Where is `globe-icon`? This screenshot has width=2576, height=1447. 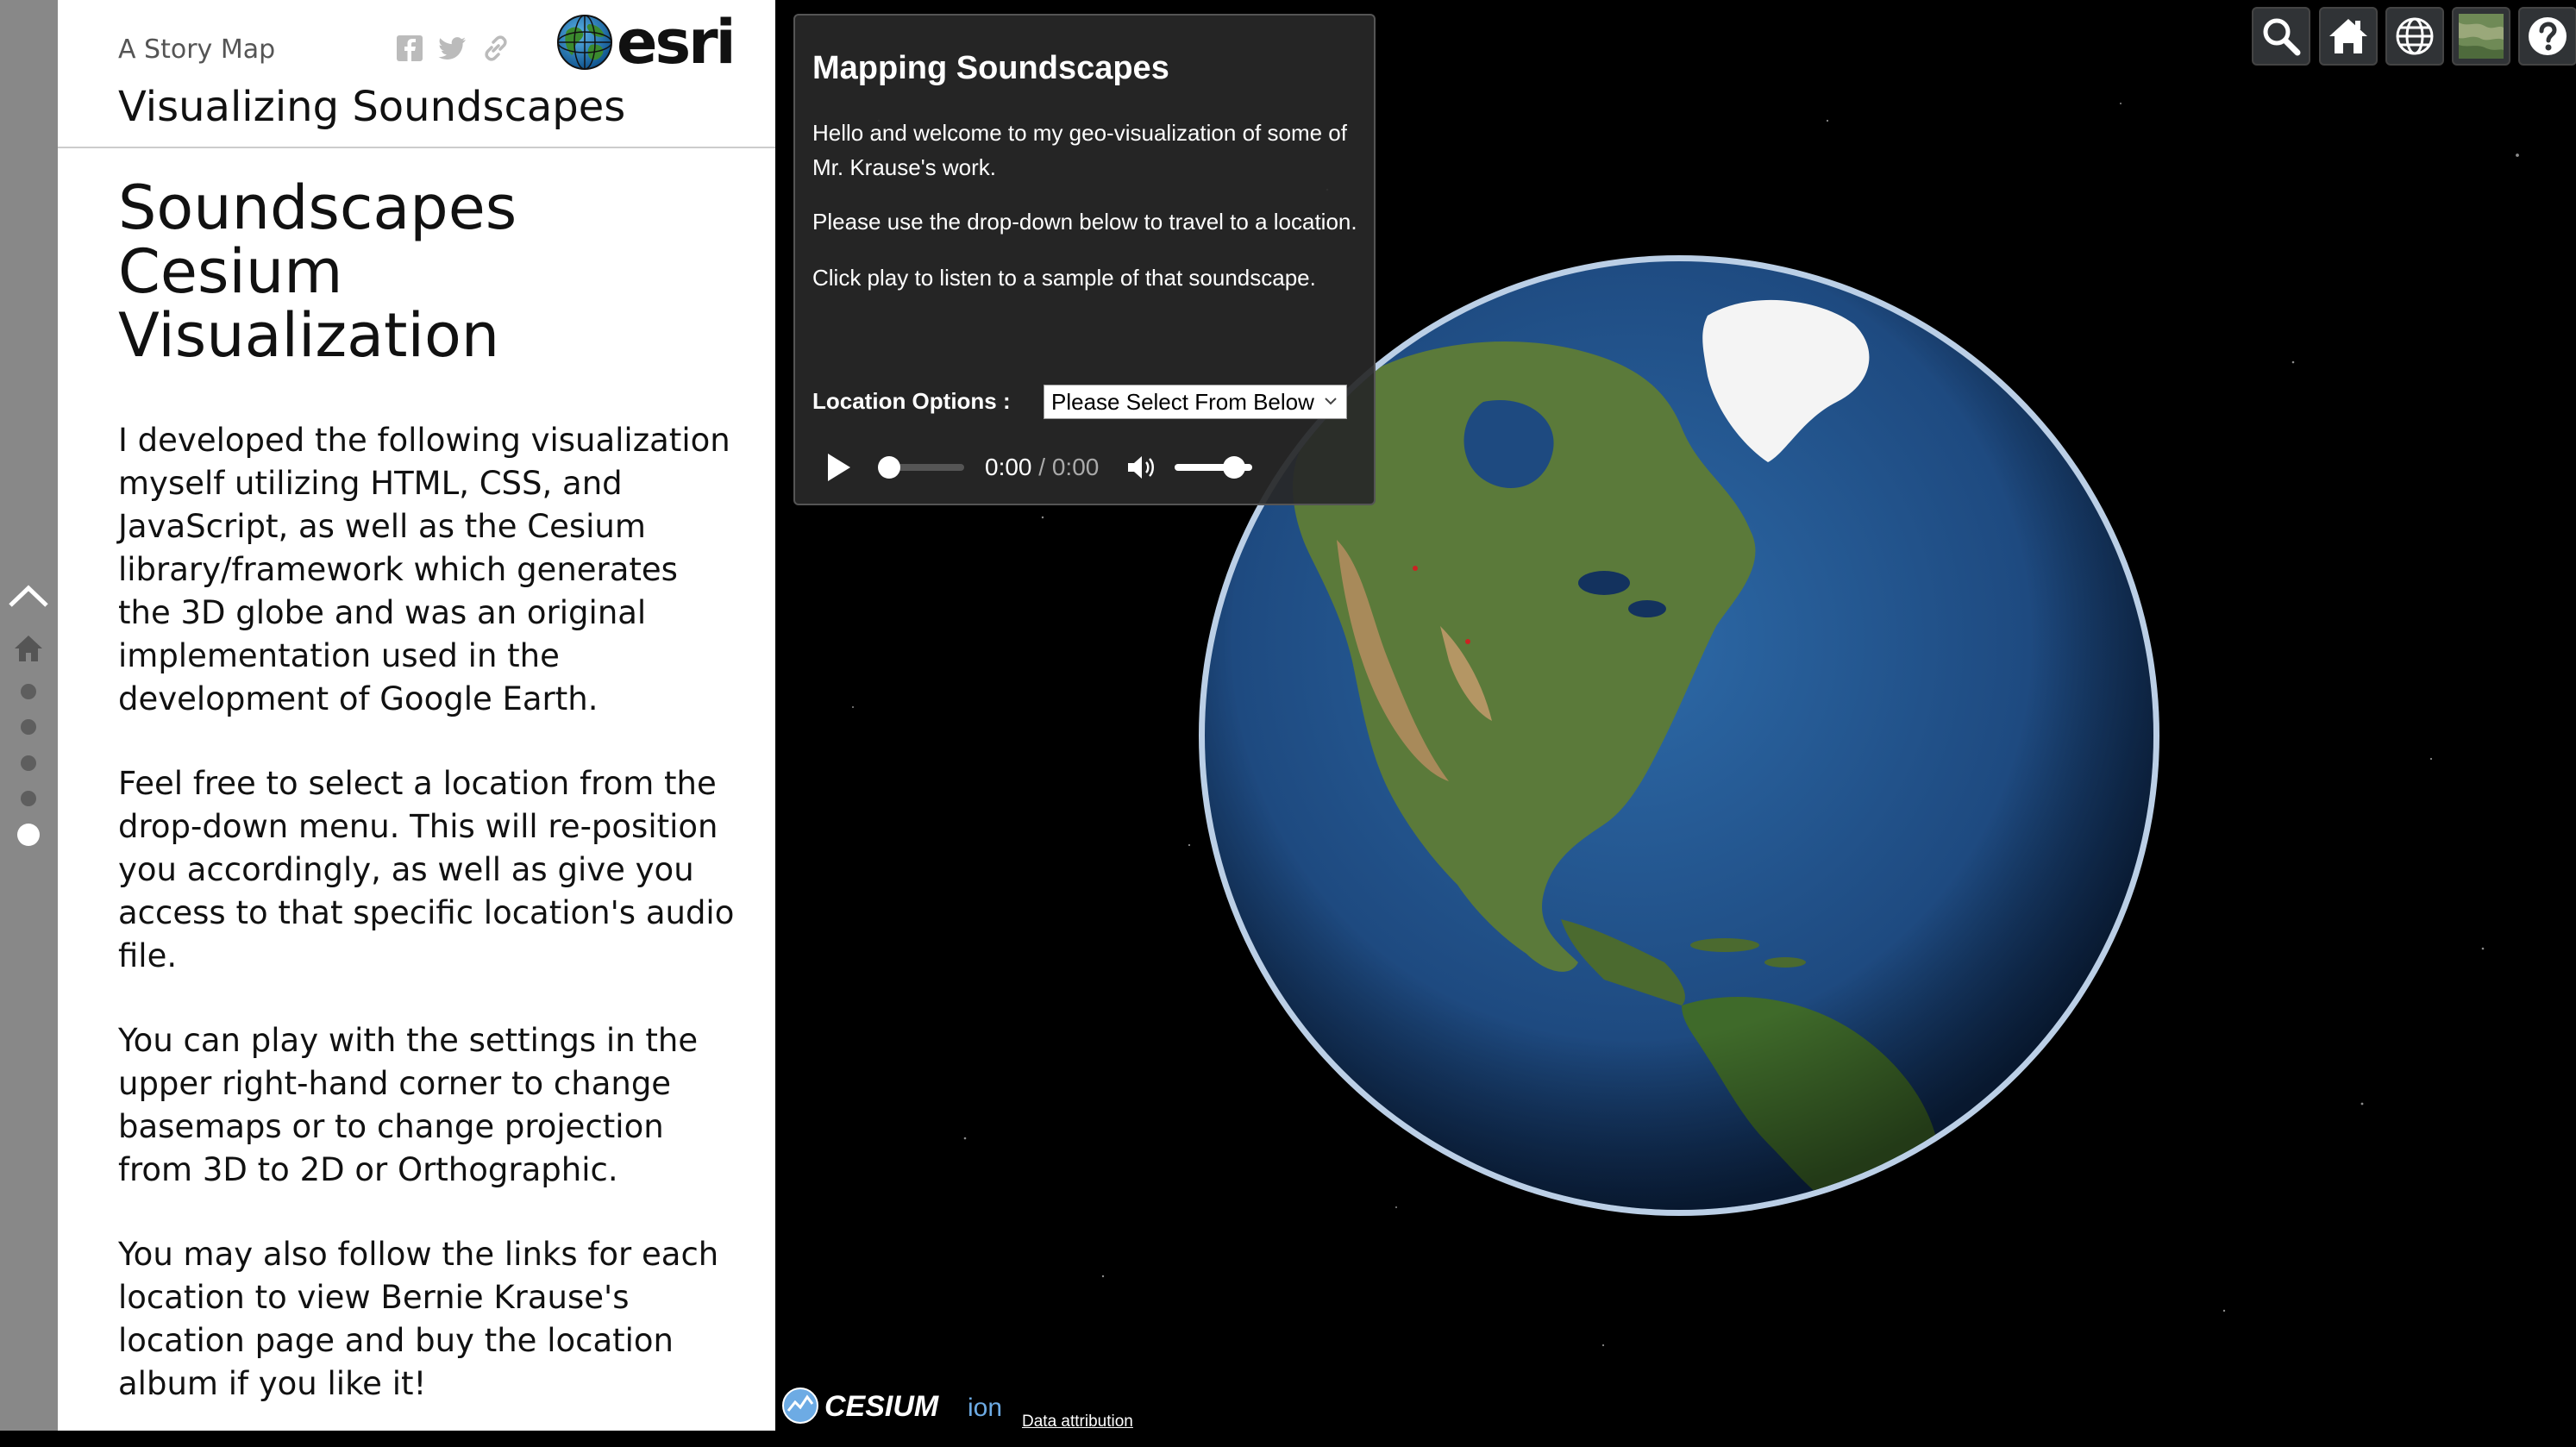
globe-icon is located at coordinates (2415, 36).